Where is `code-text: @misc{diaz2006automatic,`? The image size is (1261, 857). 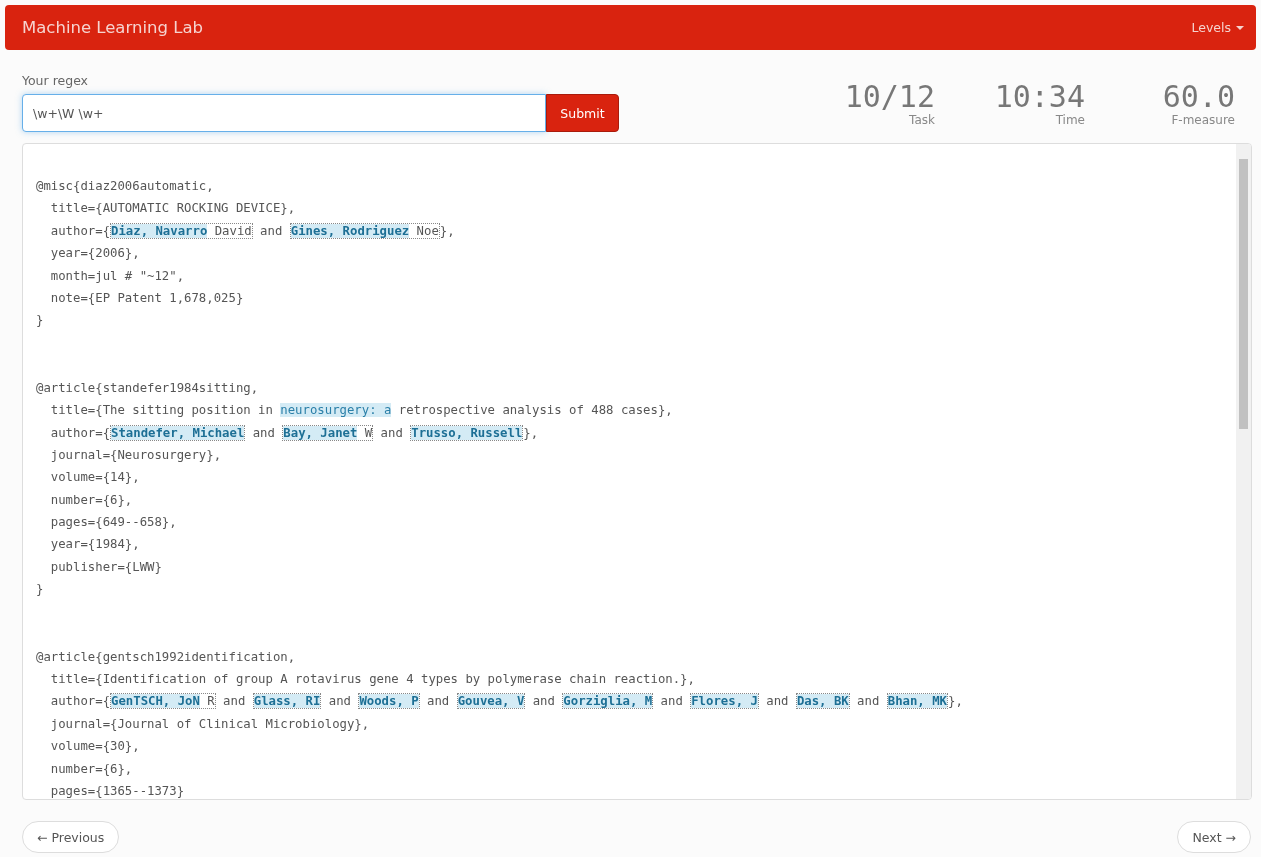 code-text: @misc{diaz2006automatic, is located at coordinates (125, 186).